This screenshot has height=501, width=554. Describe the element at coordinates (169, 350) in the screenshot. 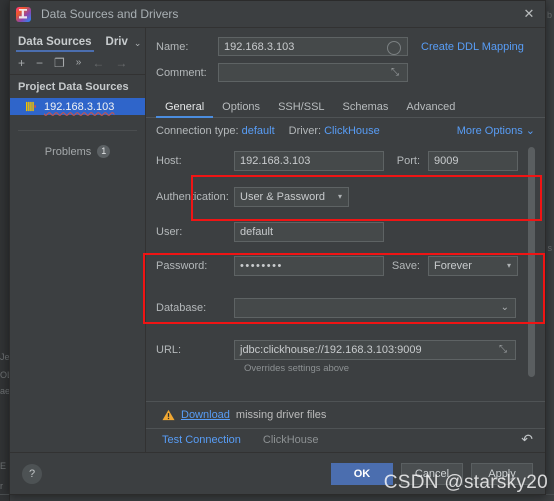

I see `url-label: URL:` at that location.